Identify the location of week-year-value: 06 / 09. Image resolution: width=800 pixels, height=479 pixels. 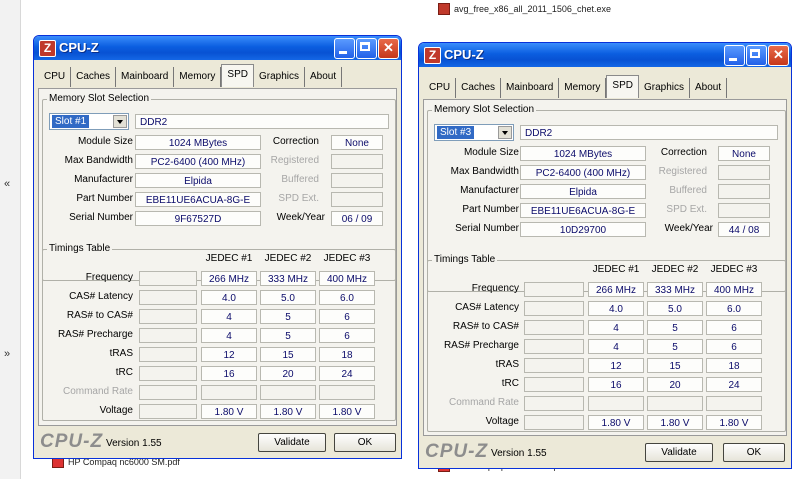
(357, 218).